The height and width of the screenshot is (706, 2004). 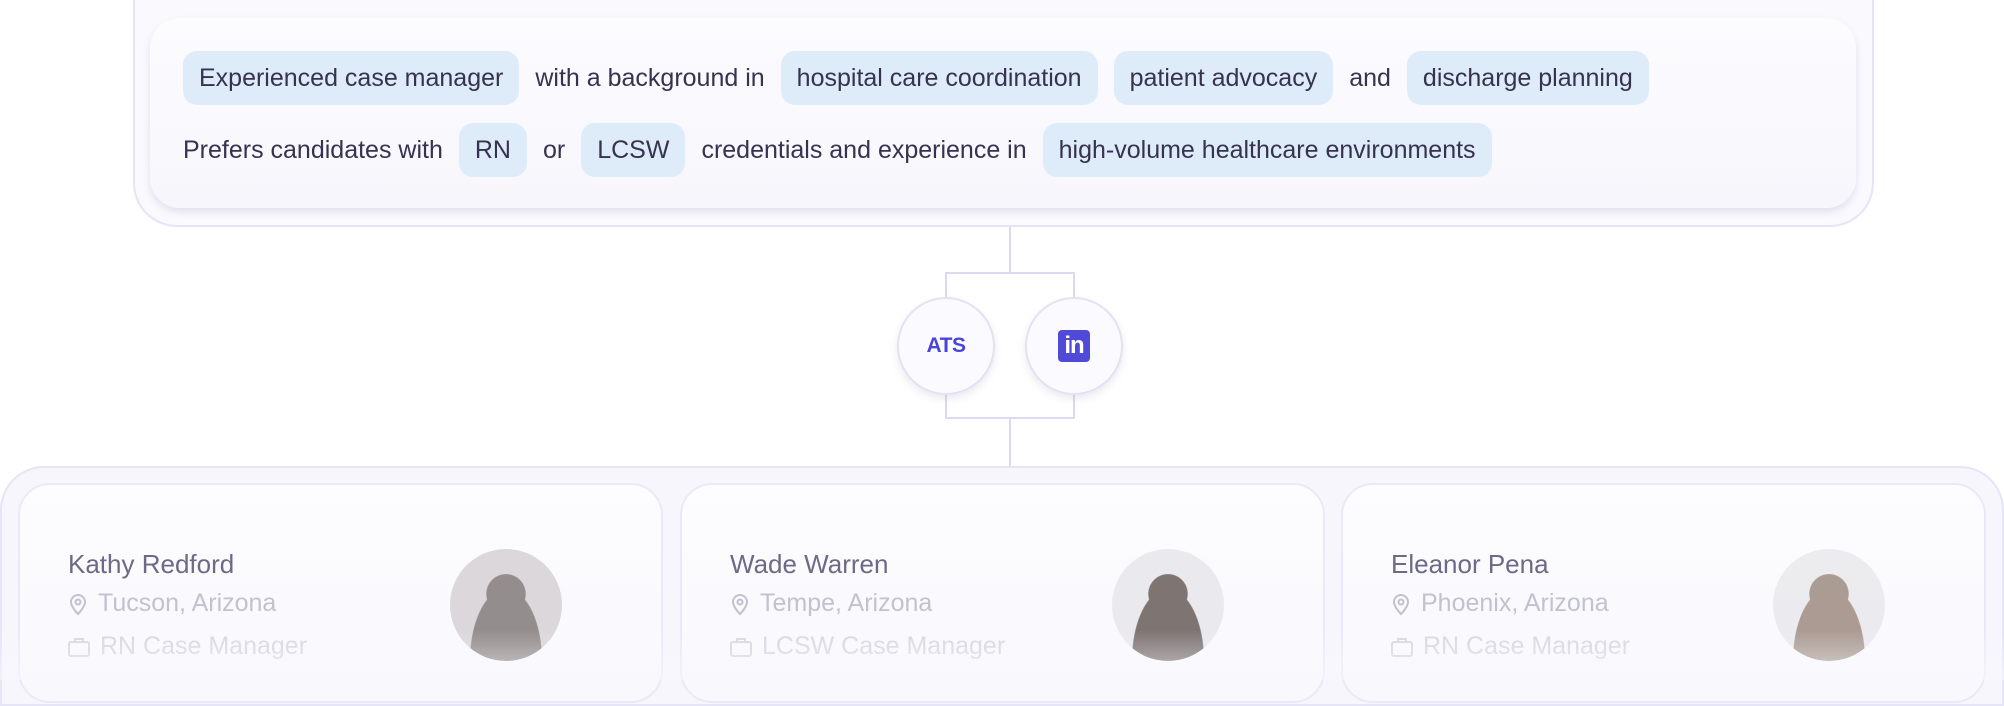 I want to click on keyword-chip: patient advocacy, so click(x=1223, y=78).